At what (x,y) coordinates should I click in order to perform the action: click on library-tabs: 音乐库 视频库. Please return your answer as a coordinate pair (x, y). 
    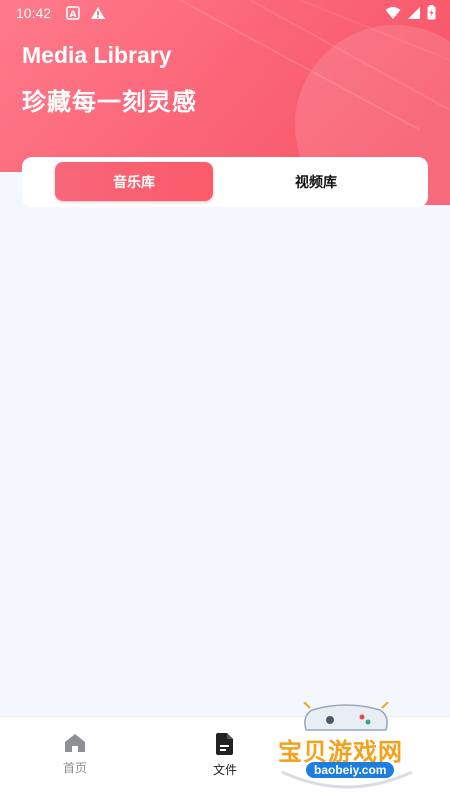
    Looking at the image, I should click on (225, 182).